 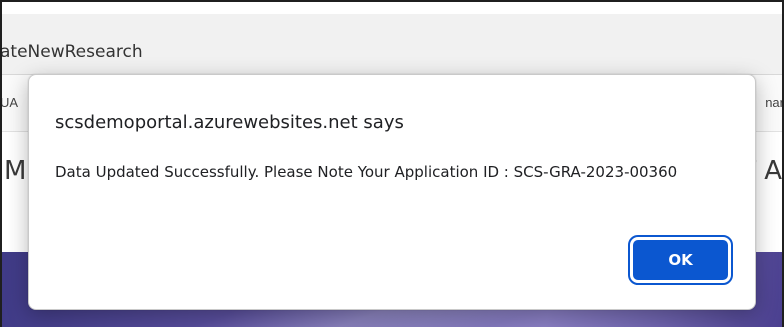 I want to click on window-frame-top, so click(x=392, y=7).